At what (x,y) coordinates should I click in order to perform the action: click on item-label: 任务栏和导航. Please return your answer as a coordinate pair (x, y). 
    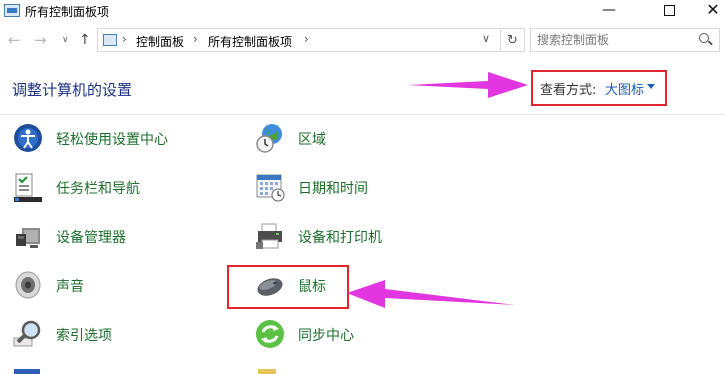
    Looking at the image, I should click on (98, 188).